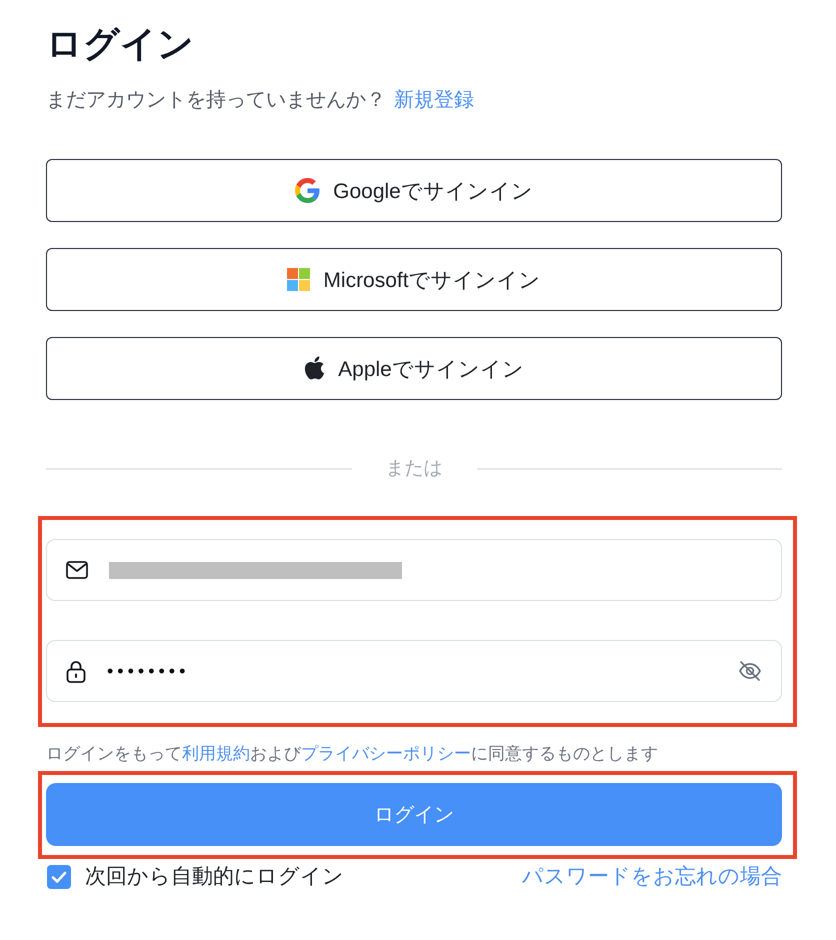 Image resolution: width=836 pixels, height=940 pixels. What do you see at coordinates (414, 190) in the screenshot?
I see `google-sign-in-button: Googleでサインイン` at bounding box center [414, 190].